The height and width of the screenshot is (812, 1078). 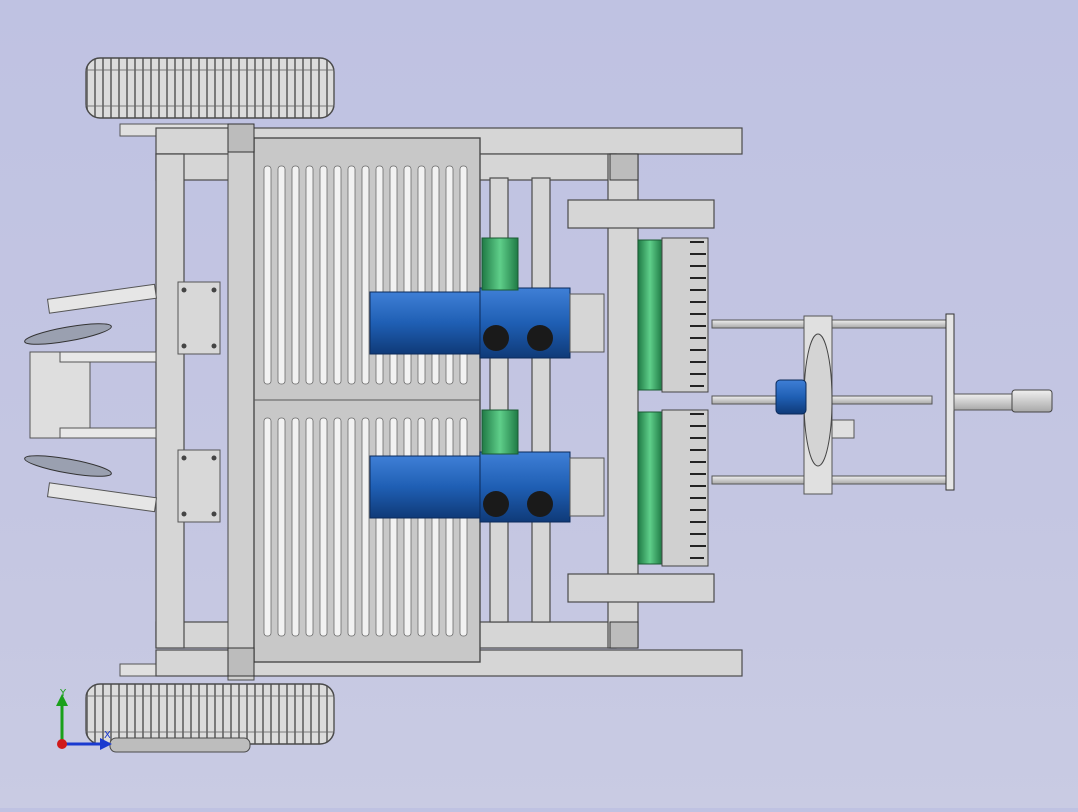 I want to click on top-wheel, so click(x=210, y=88).